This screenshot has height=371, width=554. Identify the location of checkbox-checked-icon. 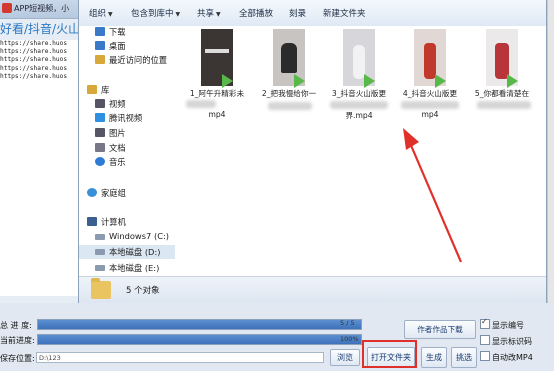
(485, 323).